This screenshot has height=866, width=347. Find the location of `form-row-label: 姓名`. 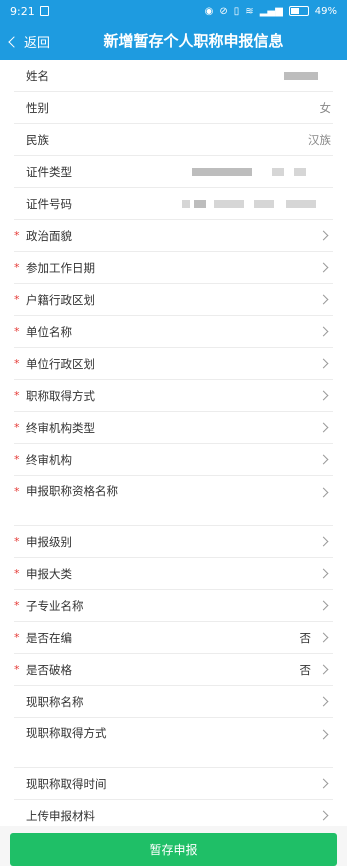

form-row-label: 姓名 is located at coordinates (37, 76).